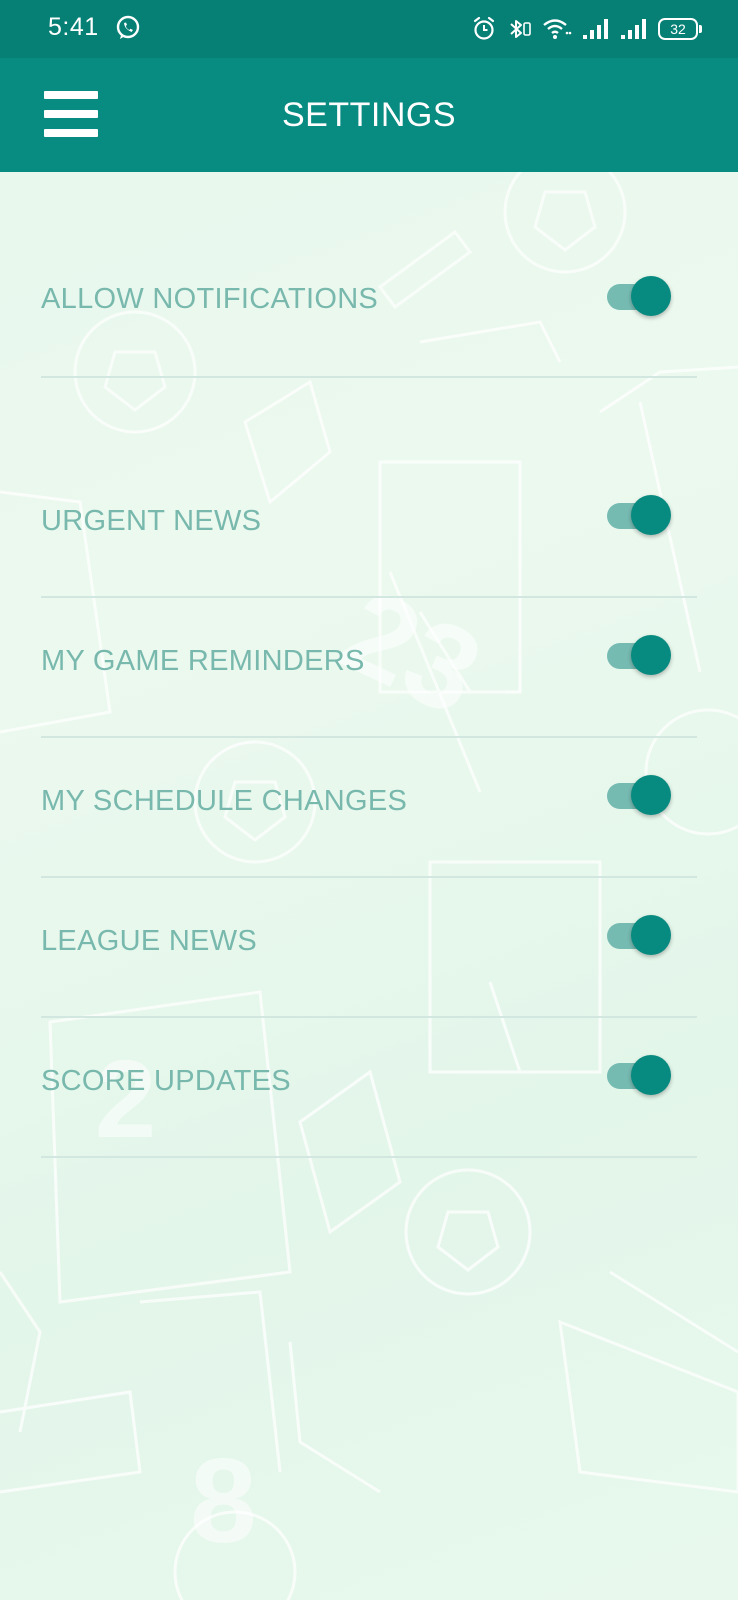 This screenshot has height=1600, width=738. What do you see at coordinates (166, 1081) in the screenshot?
I see `setting-label: SCORE UPDATES` at bounding box center [166, 1081].